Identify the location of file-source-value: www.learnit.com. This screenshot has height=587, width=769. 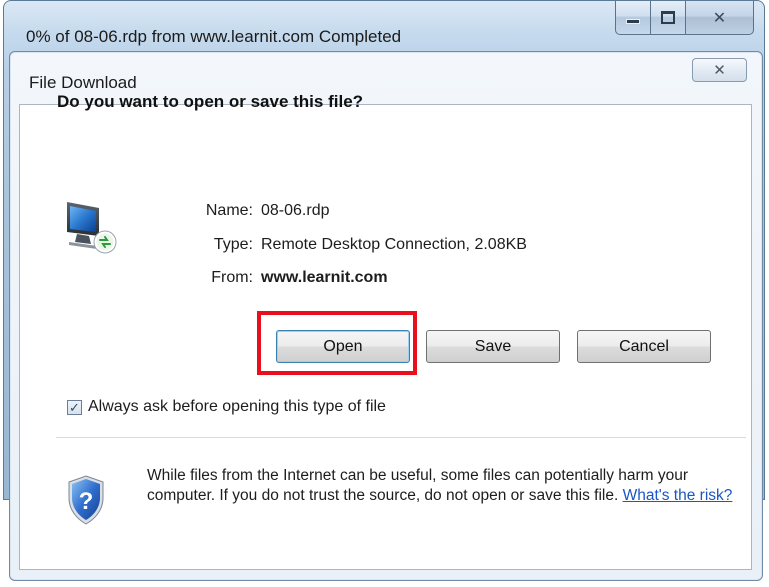
(324, 277).